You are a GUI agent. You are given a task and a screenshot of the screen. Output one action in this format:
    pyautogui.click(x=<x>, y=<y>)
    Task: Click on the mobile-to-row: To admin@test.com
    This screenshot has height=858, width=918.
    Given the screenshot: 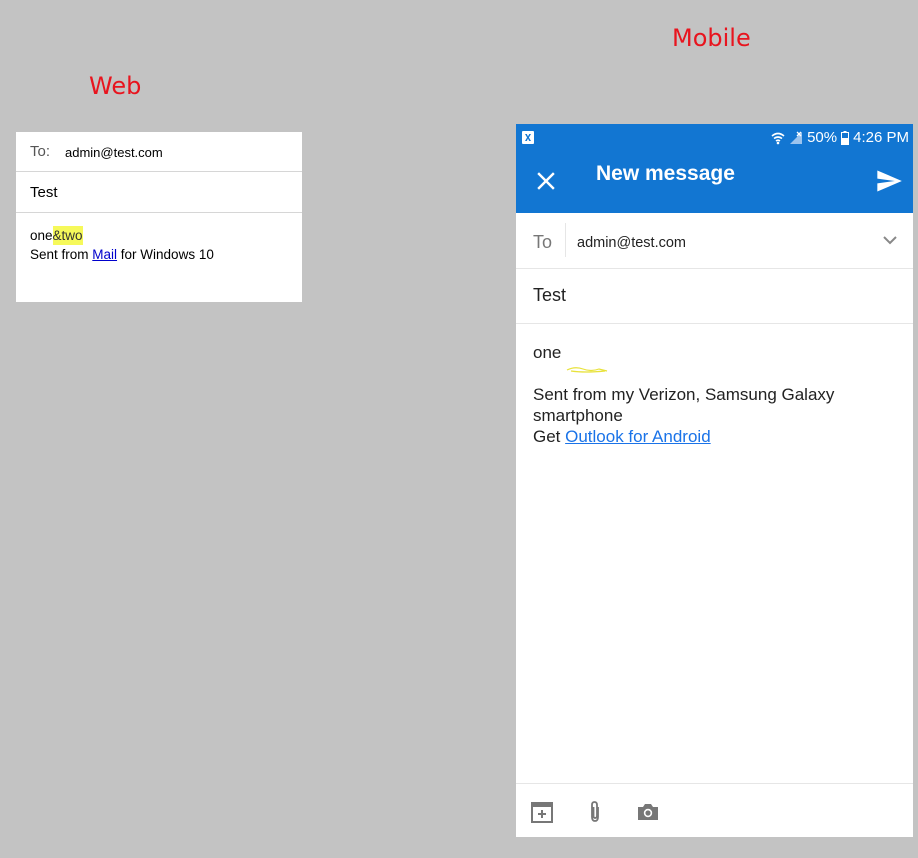 What is the action you would take?
    pyautogui.click(x=714, y=241)
    